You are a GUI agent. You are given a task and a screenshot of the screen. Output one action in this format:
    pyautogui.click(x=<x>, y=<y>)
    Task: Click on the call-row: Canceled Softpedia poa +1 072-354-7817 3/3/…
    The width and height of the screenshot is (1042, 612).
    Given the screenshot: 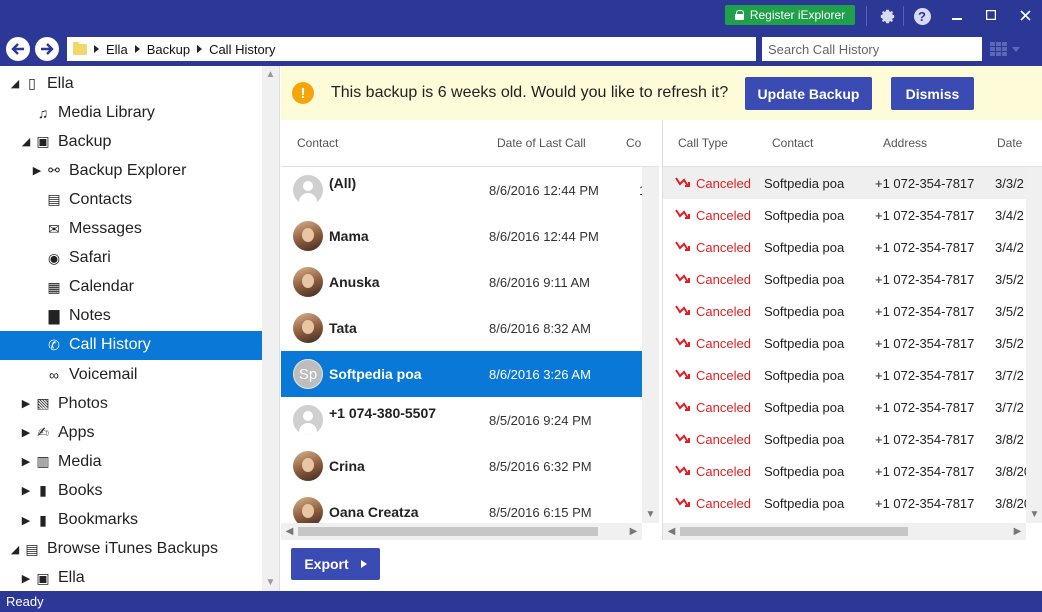 What is the action you would take?
    pyautogui.click(x=845, y=183)
    